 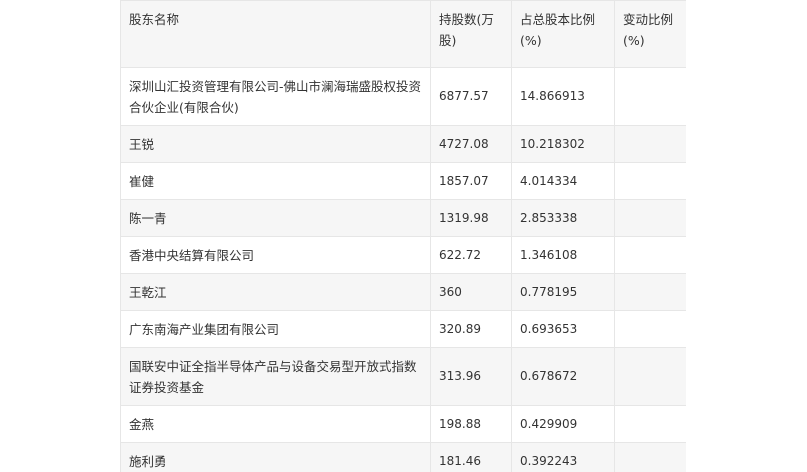 I want to click on shareholder-name: 深圳山汇投资管理有限公司-佛山市澜海瑞盛股权投资合伙企业(有限合伙), so click(x=275, y=96).